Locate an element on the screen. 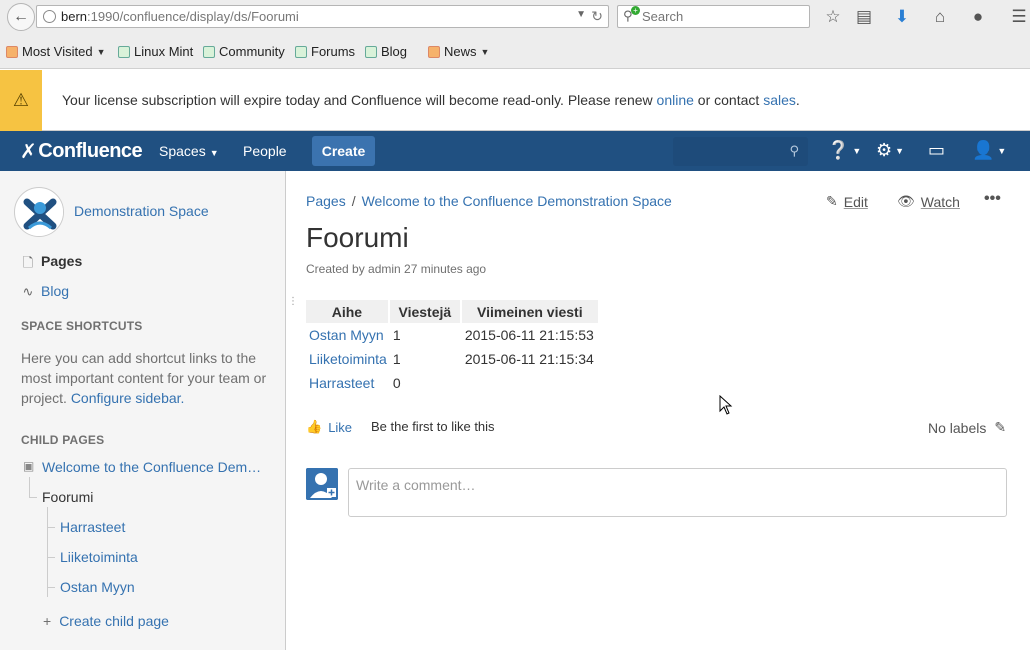  bookmark-star-icon: ☆ is located at coordinates (833, 17).